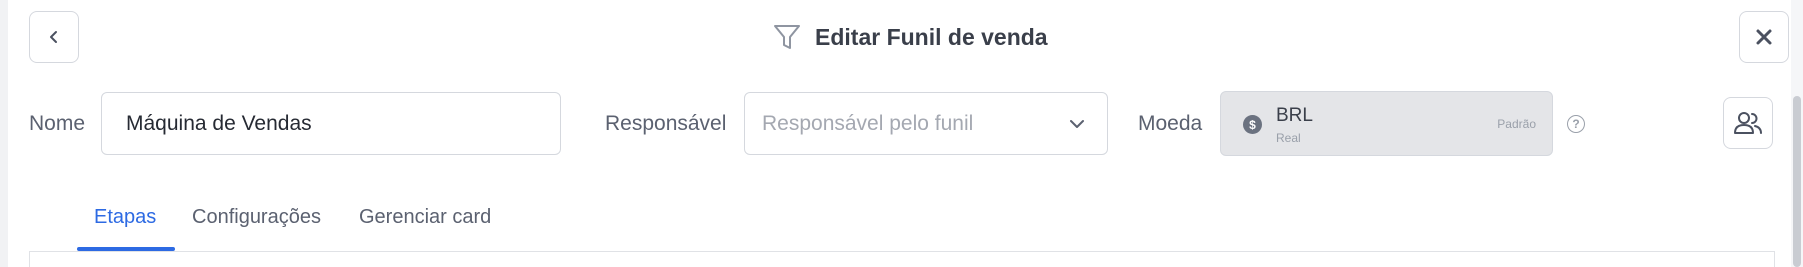 The height and width of the screenshot is (267, 1803). What do you see at coordinates (125, 217) in the screenshot?
I see `tab-etapas: Etapas` at bounding box center [125, 217].